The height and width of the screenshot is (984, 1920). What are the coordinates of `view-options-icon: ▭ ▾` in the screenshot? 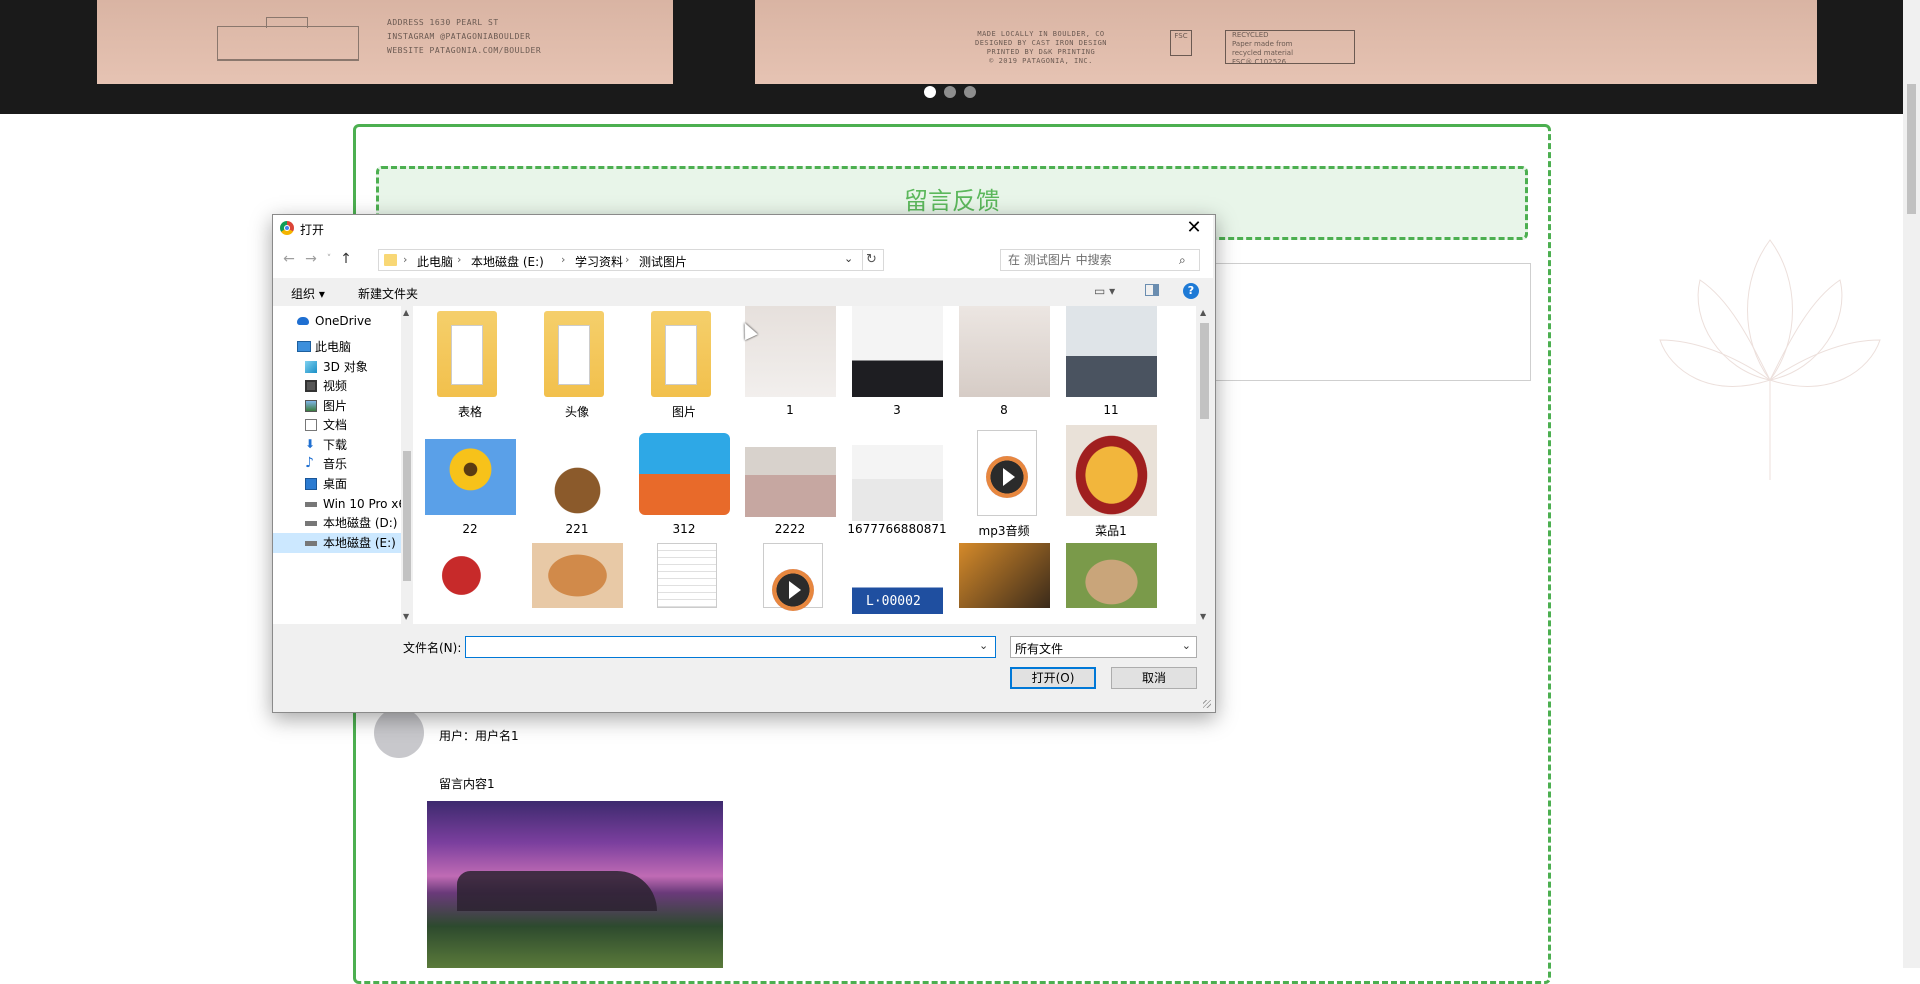 It's located at (1104, 291).